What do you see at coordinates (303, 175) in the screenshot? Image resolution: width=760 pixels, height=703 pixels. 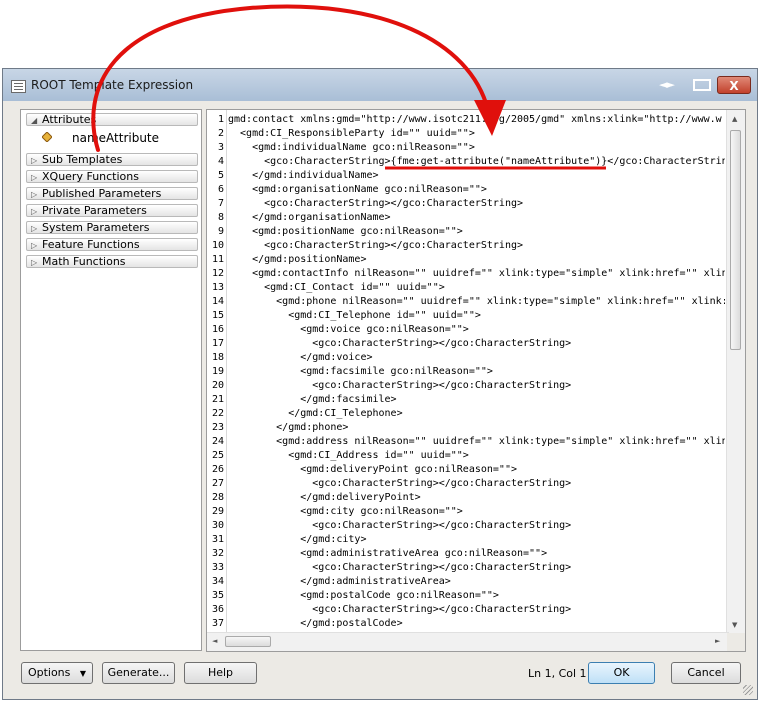 I see `code-line: </gmd:individualName>` at bounding box center [303, 175].